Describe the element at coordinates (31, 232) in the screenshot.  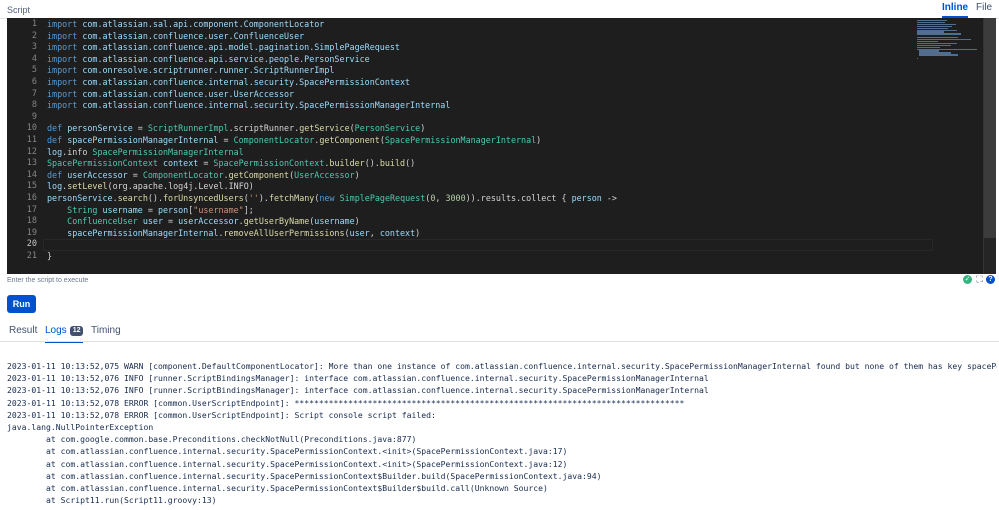
I see `line-number: 19` at that location.